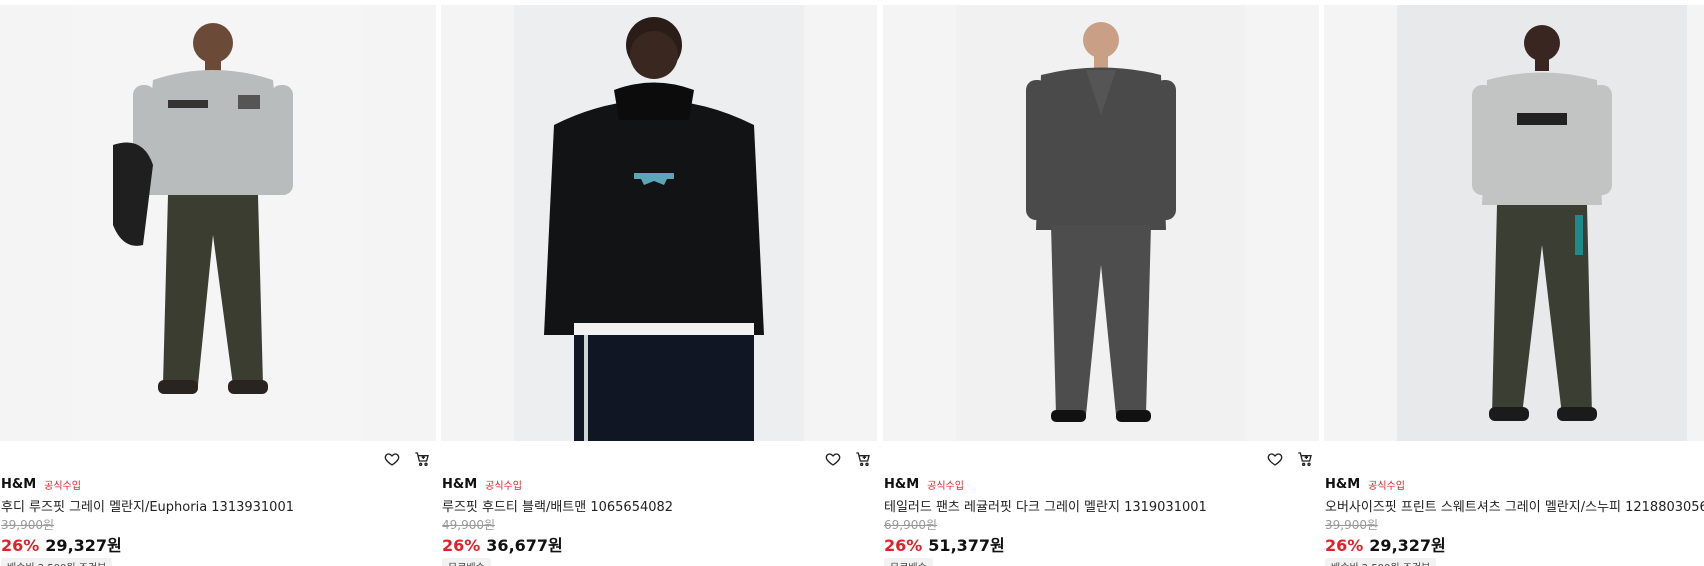  Describe the element at coordinates (966, 545) in the screenshot. I see `sale-price: 51,377원` at that location.